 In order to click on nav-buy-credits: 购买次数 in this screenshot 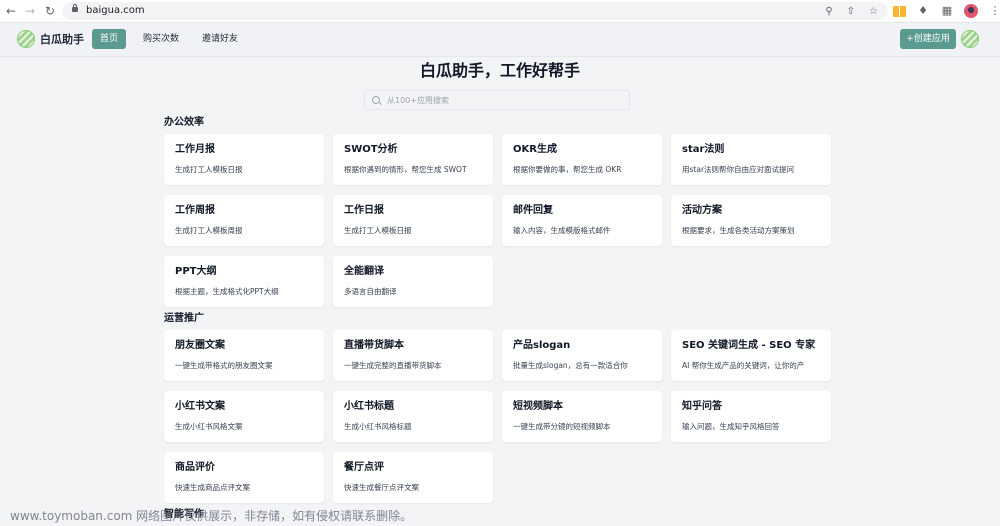, I will do `click(161, 39)`.